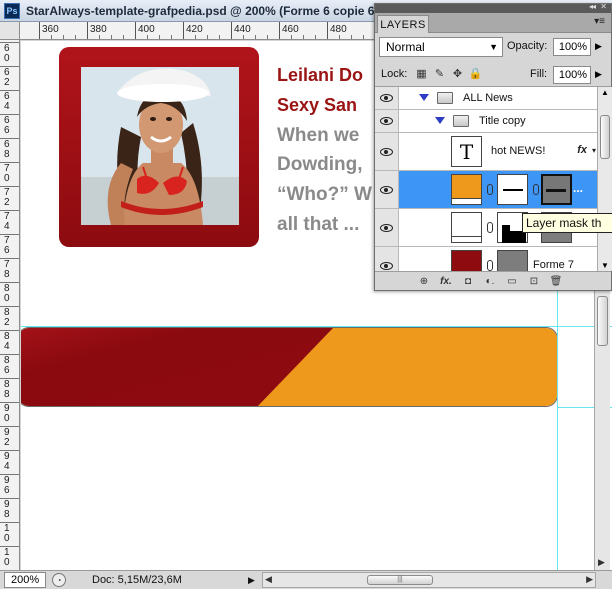 The width and height of the screenshot is (612, 589). Describe the element at coordinates (602, 321) in the screenshot. I see `vertical-scroll-thumb` at that location.